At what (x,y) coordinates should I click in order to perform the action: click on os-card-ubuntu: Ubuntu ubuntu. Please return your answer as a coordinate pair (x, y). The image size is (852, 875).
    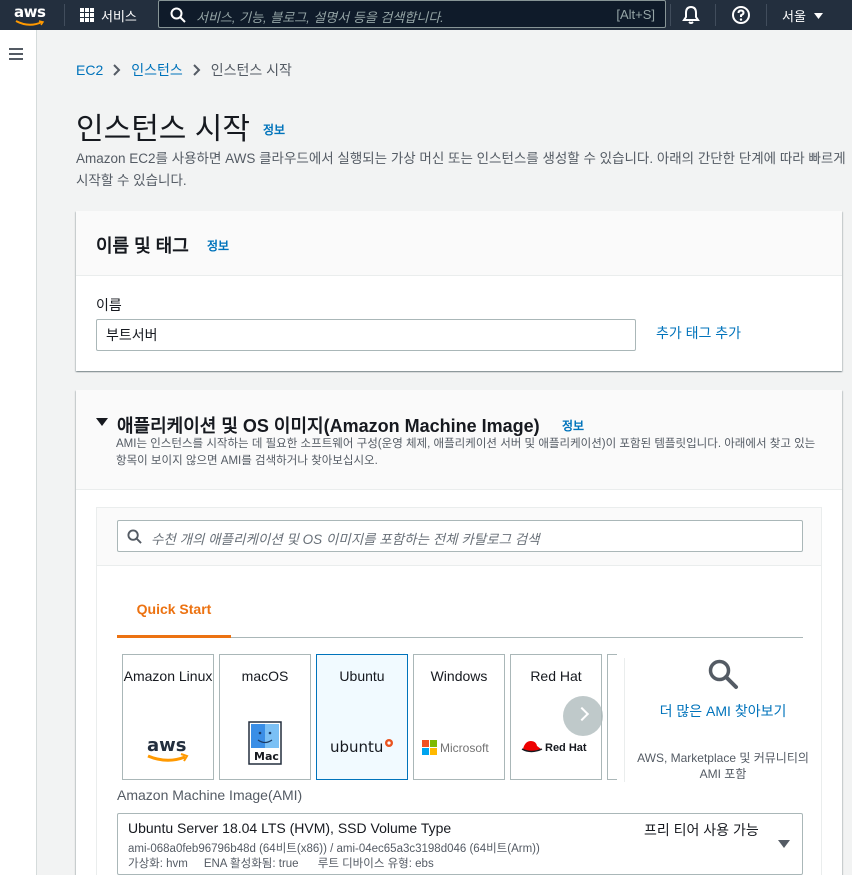
    Looking at the image, I should click on (362, 717).